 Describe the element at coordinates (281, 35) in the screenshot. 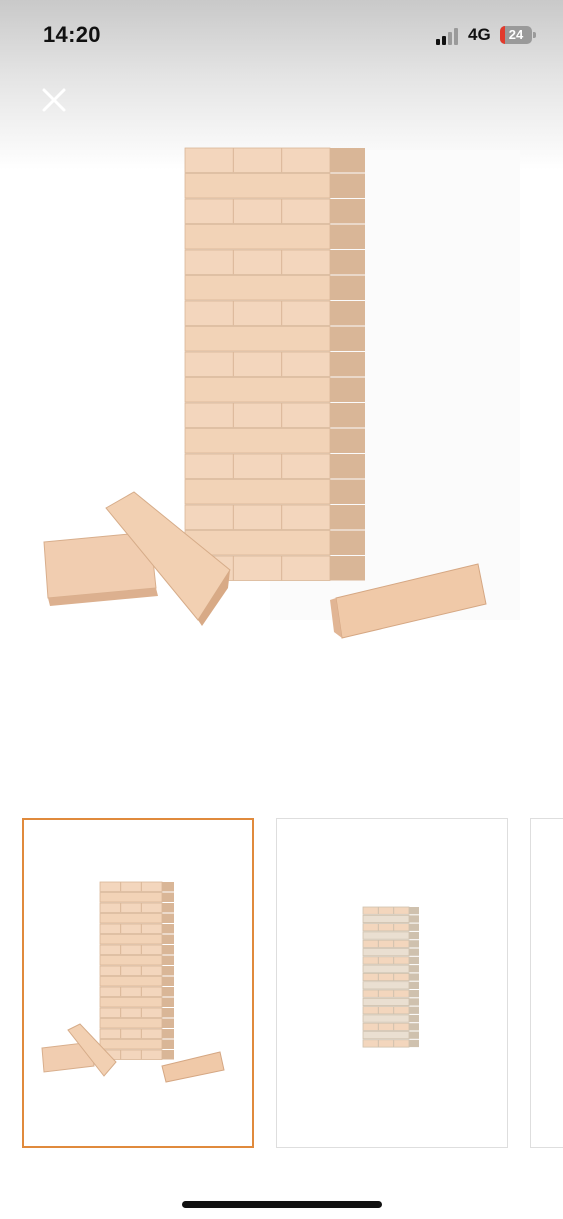

I see `status-bar: 14:20 4G 24` at that location.